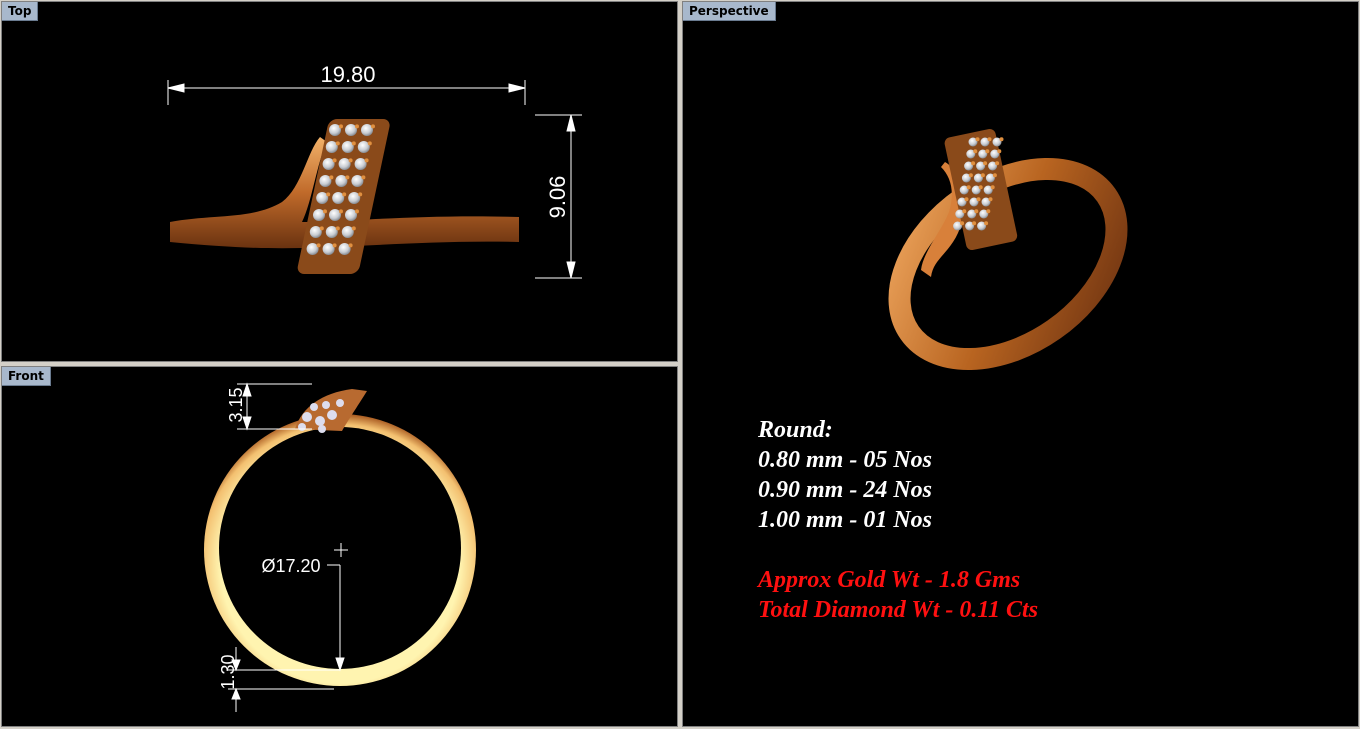 This screenshot has width=1360, height=729. I want to click on perspective-ring-render, so click(1008, 249).